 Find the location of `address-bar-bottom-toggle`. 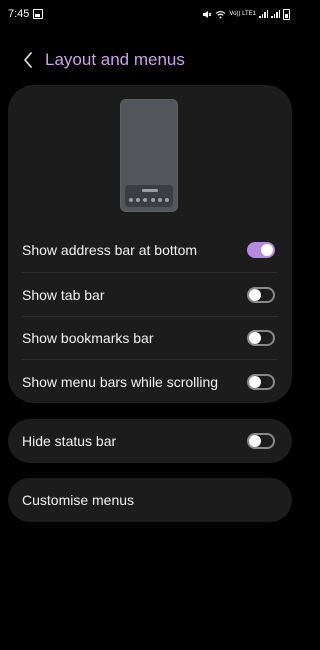

address-bar-bottom-toggle is located at coordinates (261, 250).